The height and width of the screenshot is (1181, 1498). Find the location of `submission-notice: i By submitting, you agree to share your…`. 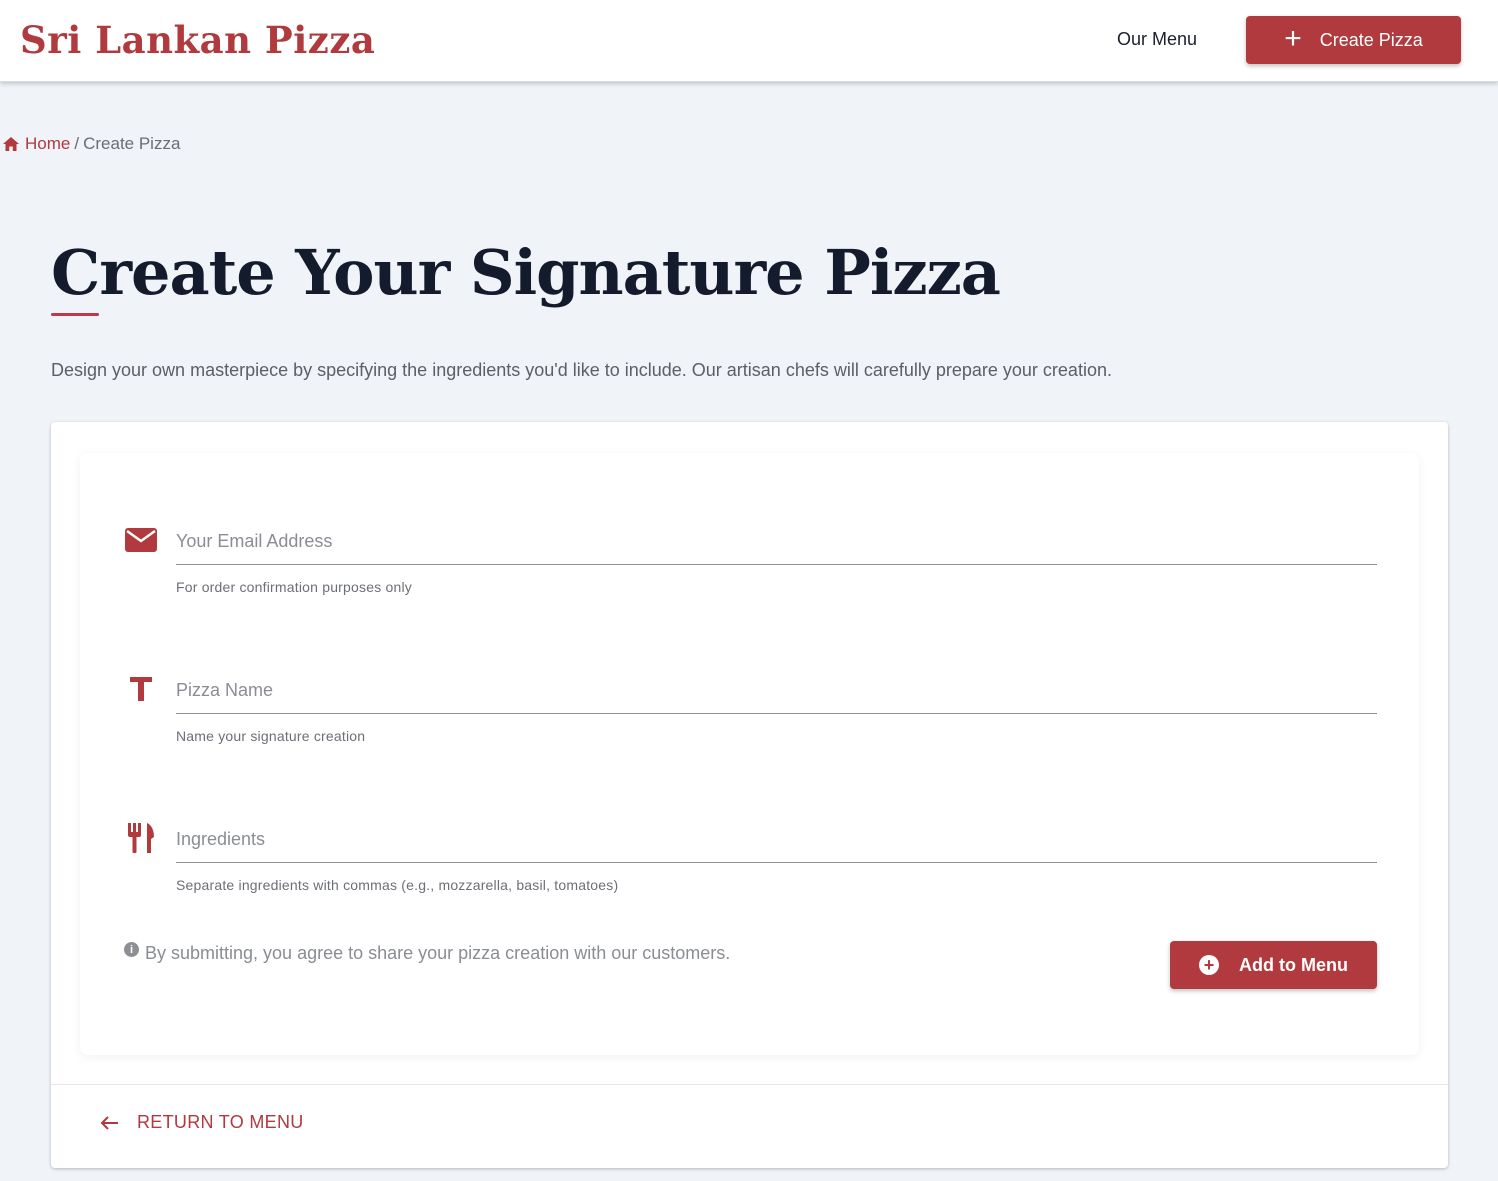

submission-notice: i By submitting, you agree to share your… is located at coordinates (427, 953).